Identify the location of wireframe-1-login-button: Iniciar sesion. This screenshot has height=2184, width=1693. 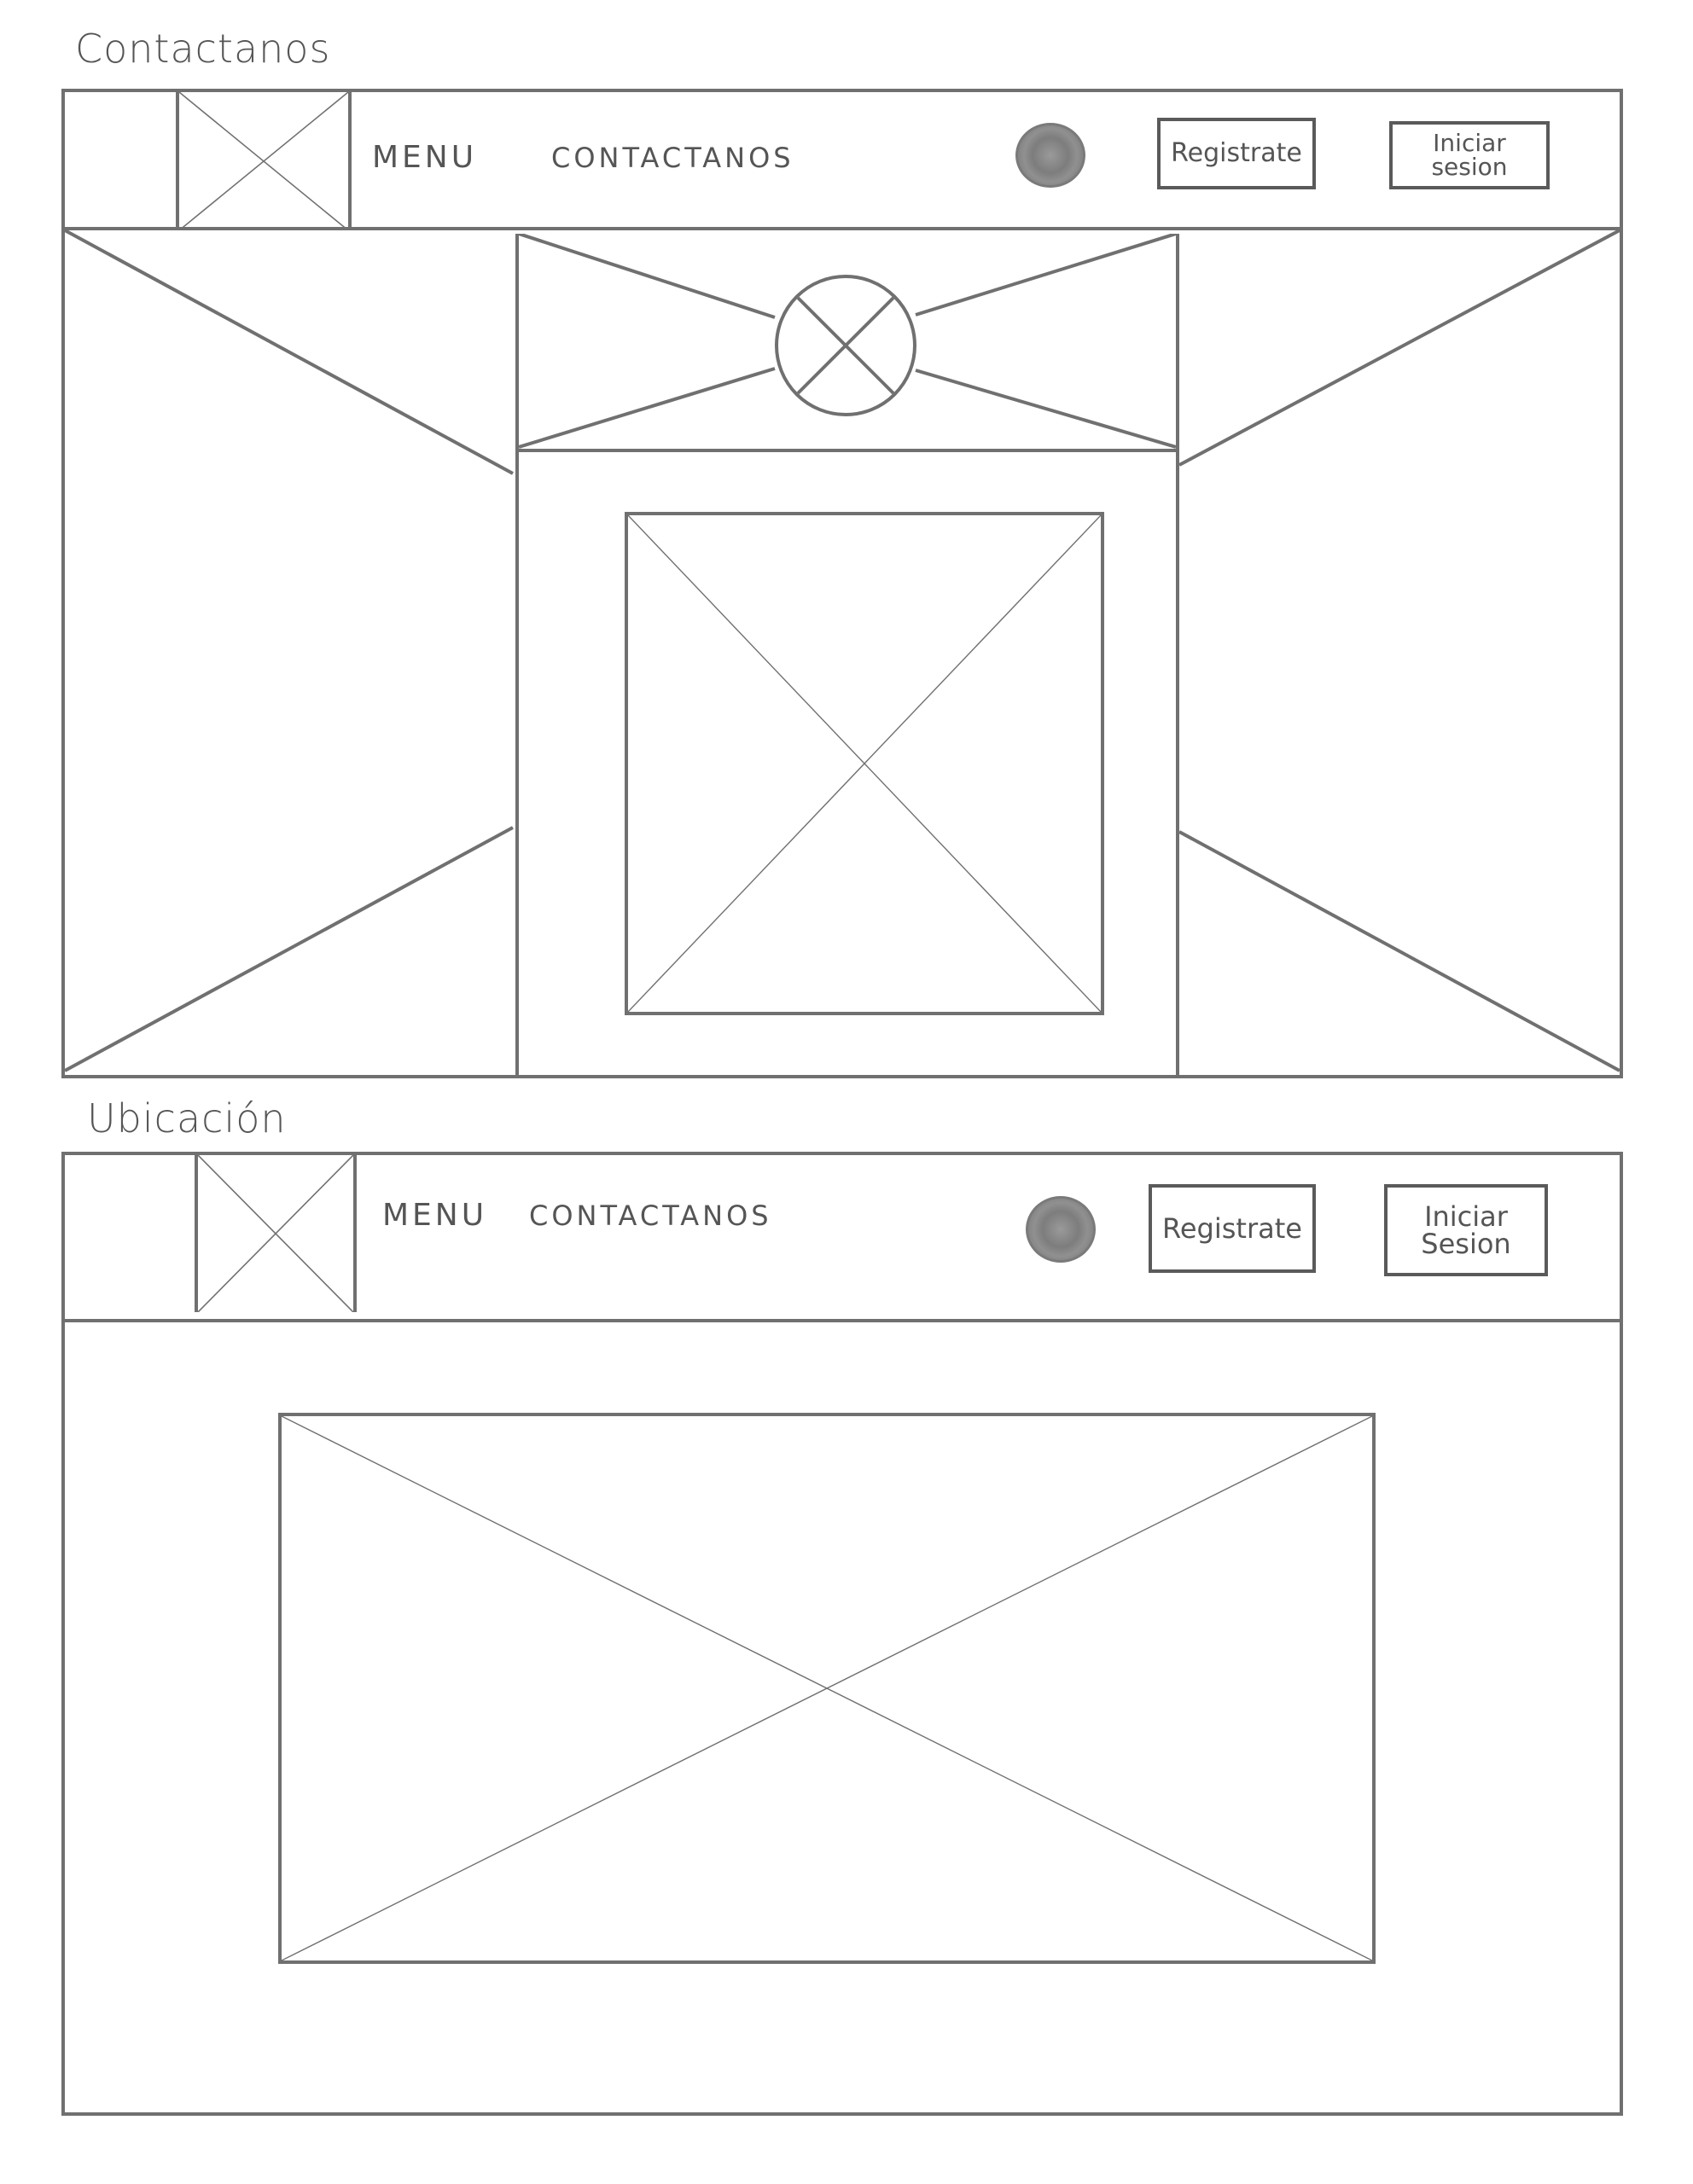
(1469, 155).